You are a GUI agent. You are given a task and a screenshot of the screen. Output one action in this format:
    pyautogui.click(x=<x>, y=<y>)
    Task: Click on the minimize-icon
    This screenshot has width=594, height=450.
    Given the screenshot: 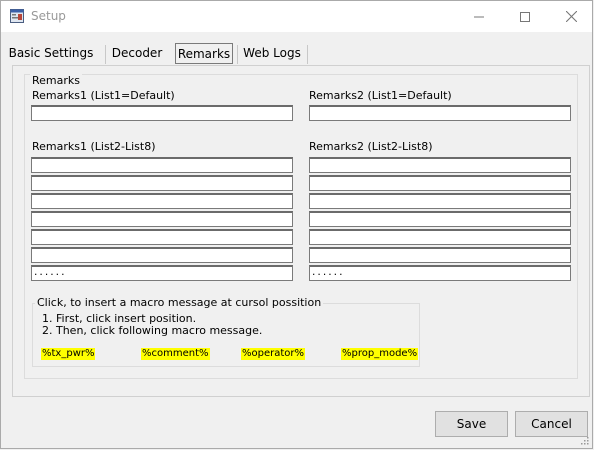 What is the action you would take?
    pyautogui.click(x=479, y=16)
    